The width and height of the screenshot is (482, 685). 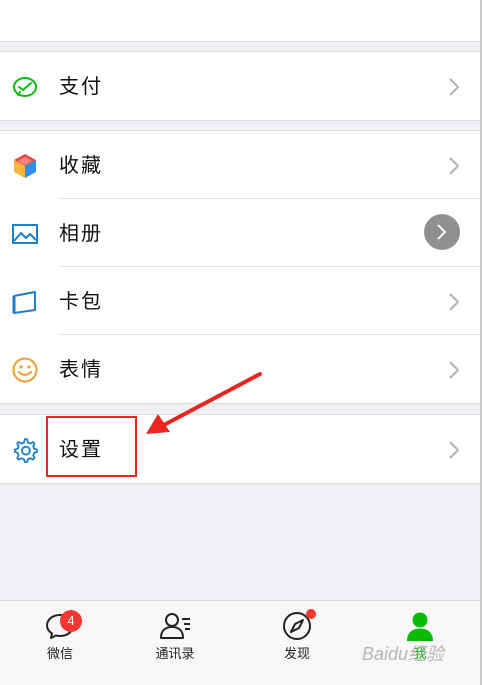 I want to click on tab-discover: 发现, so click(x=297, y=643).